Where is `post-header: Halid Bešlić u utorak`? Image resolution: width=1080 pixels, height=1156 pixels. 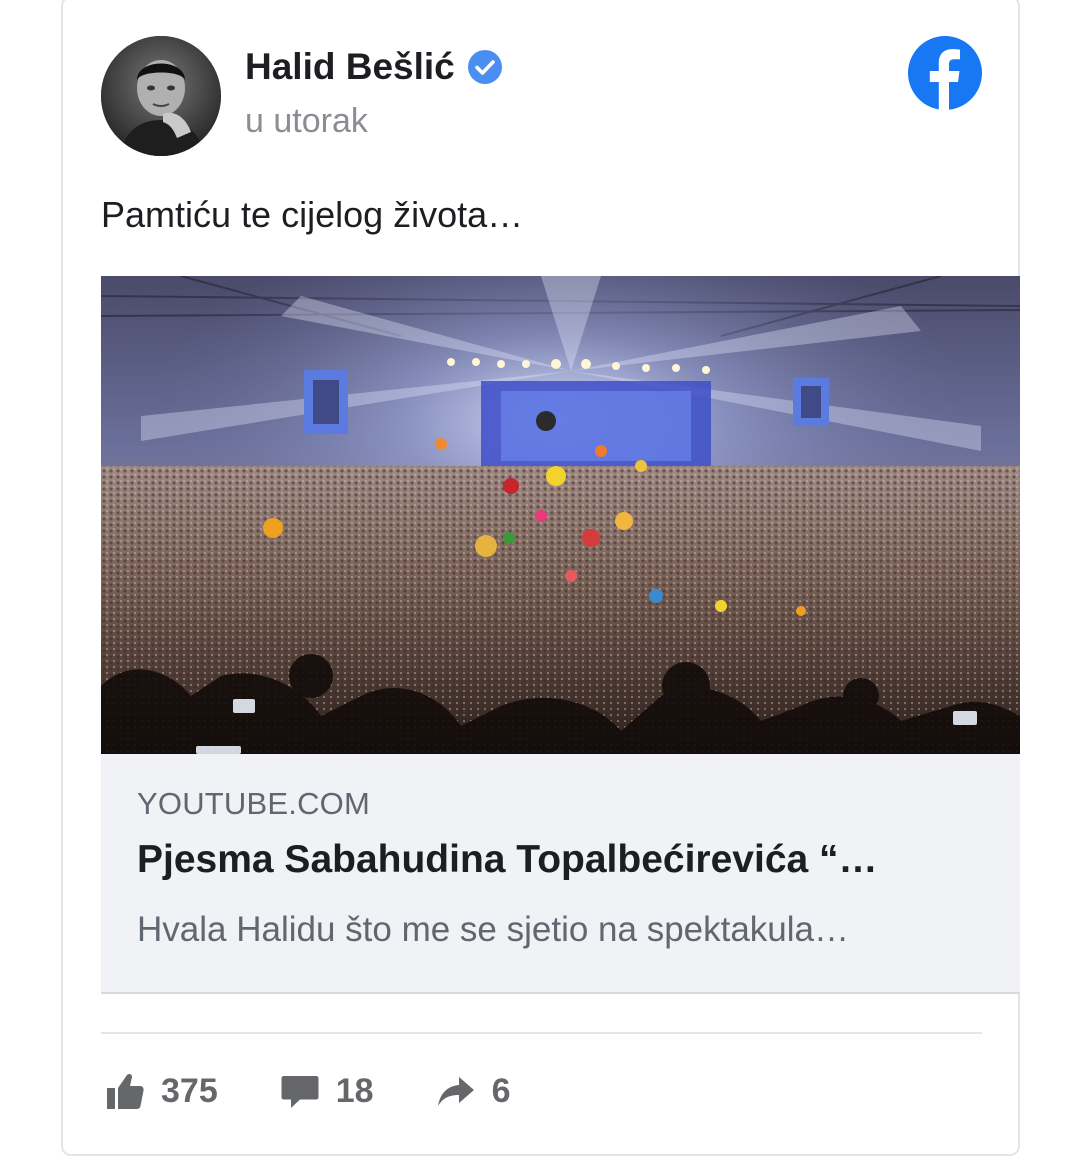 post-header: Halid Bešlić u utorak is located at coordinates (541, 96).